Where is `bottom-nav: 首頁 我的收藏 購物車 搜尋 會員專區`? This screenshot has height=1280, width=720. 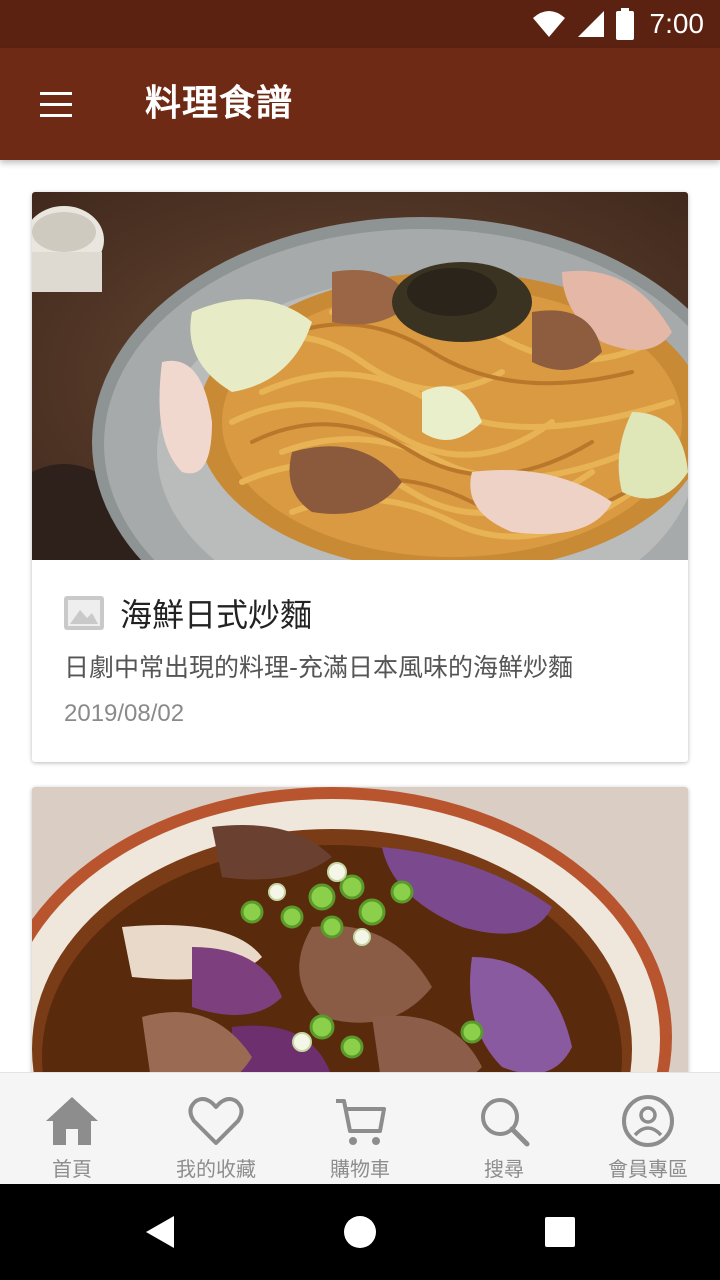 bottom-nav: 首頁 我的收藏 購物車 搜尋 會員專區 is located at coordinates (360, 1128).